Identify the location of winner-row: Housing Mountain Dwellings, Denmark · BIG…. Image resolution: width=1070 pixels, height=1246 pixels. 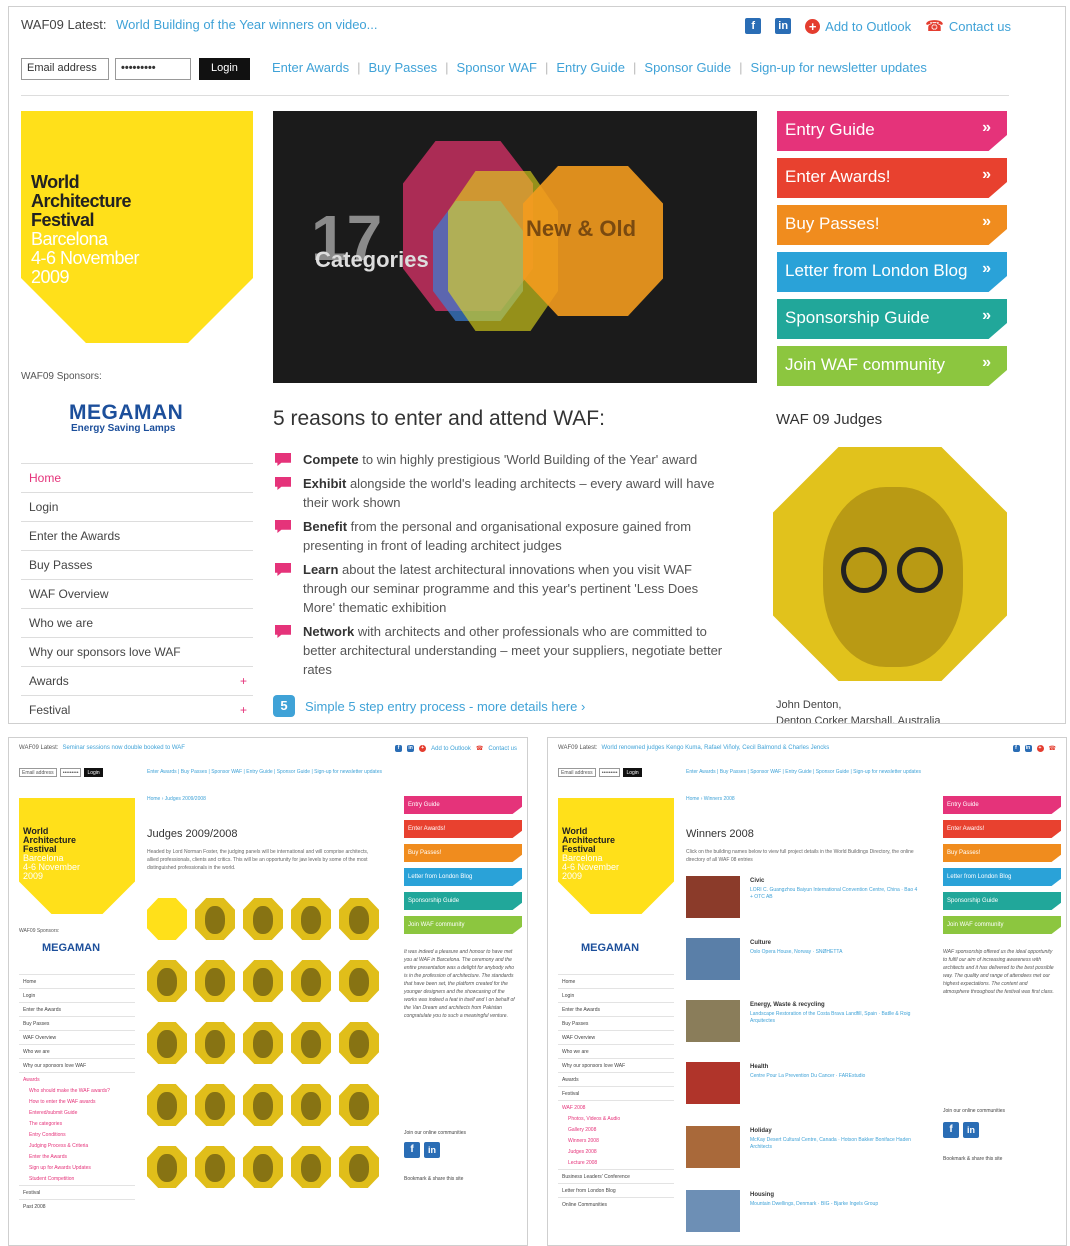
(806, 1214).